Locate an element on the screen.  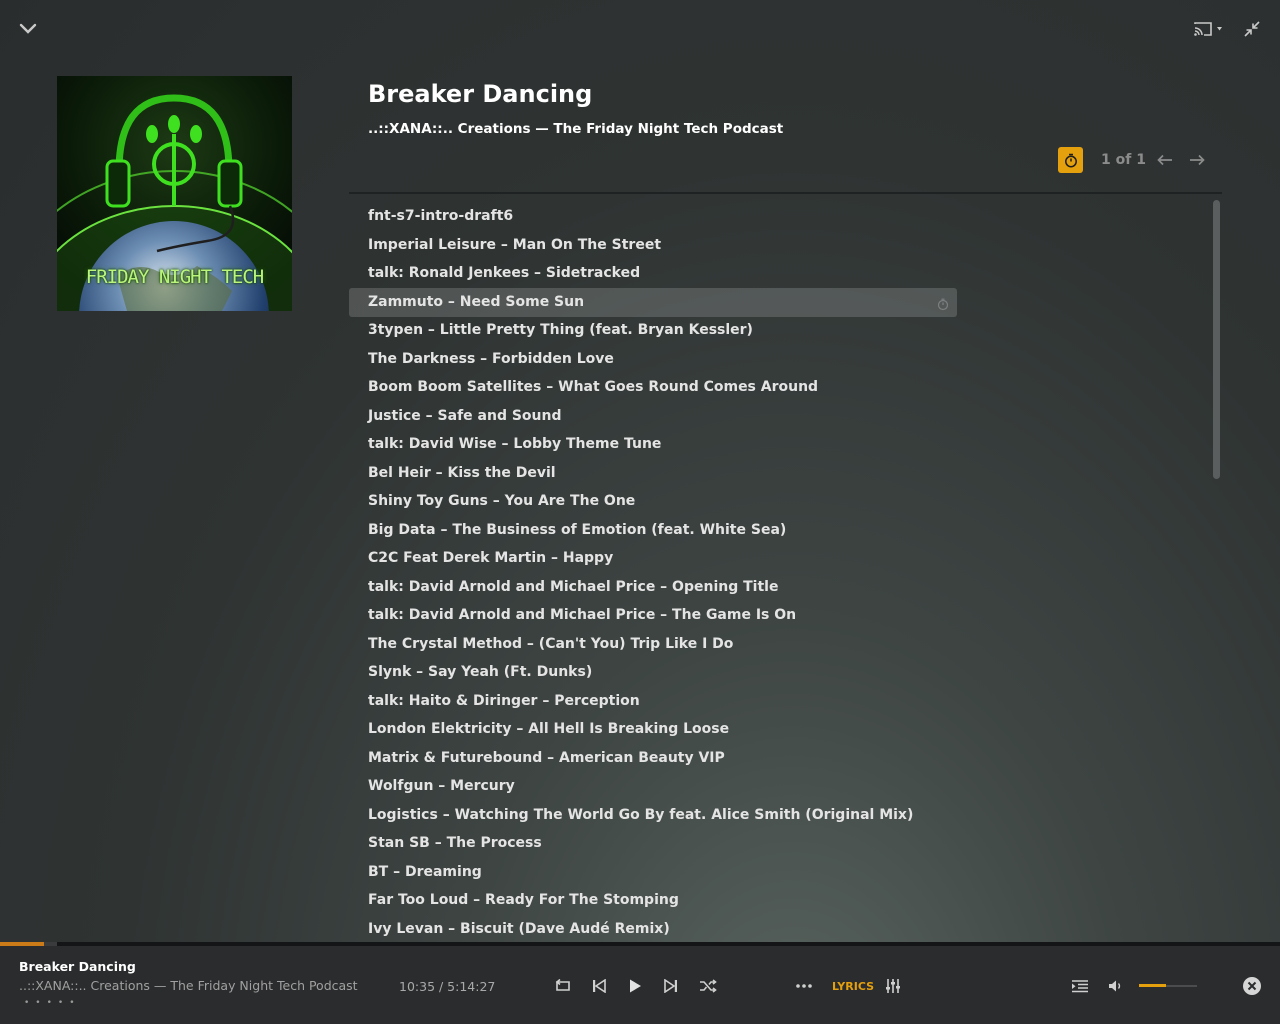
now-playing-dots: ••••• is located at coordinates (52, 1003).